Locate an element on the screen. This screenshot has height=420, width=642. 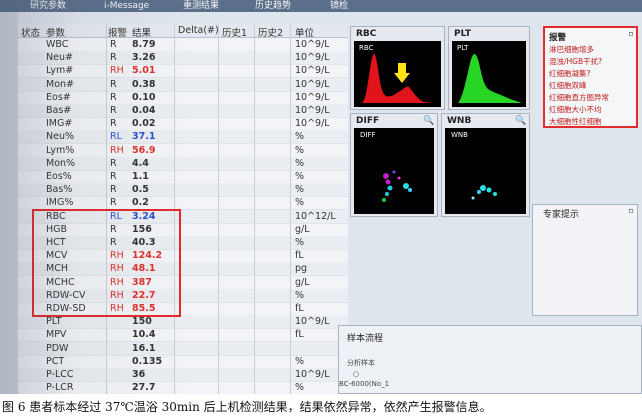
alarm-message: 红细胞大小不均 is located at coordinates (575, 109).